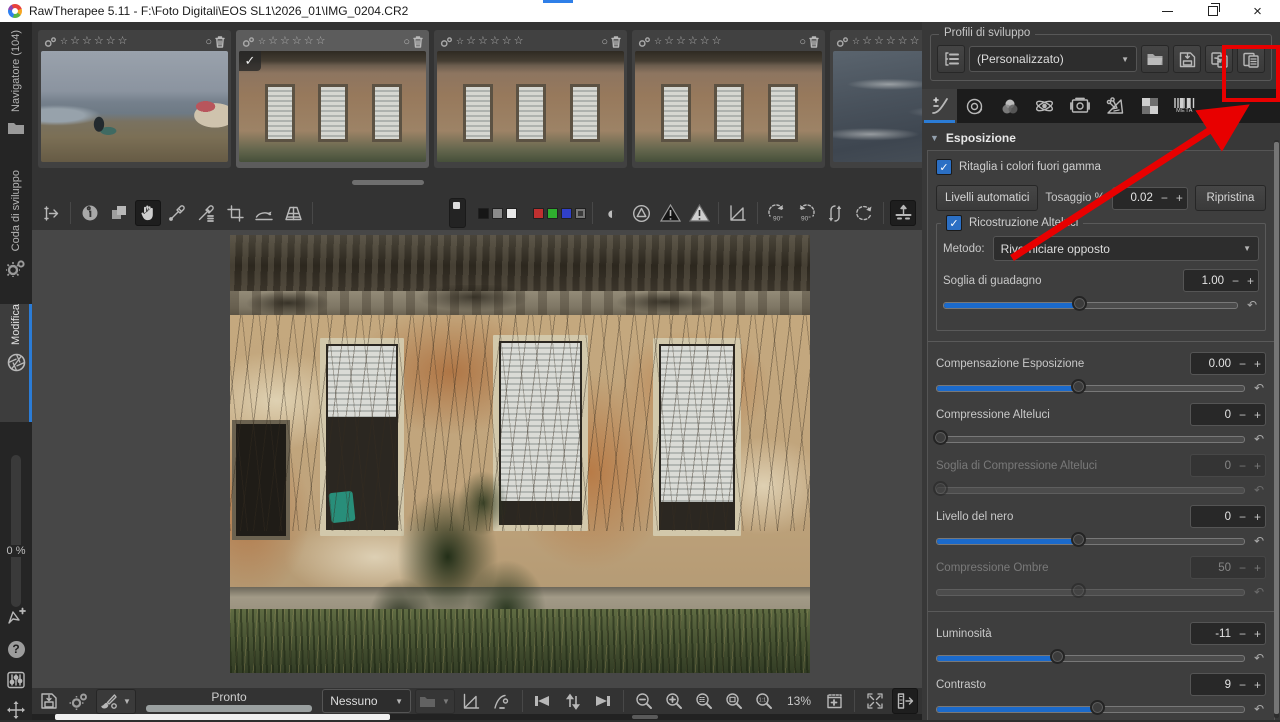 The image size is (1280, 722). What do you see at coordinates (1228, 363) in the screenshot?
I see `value-spinner: 0.00` at bounding box center [1228, 363].